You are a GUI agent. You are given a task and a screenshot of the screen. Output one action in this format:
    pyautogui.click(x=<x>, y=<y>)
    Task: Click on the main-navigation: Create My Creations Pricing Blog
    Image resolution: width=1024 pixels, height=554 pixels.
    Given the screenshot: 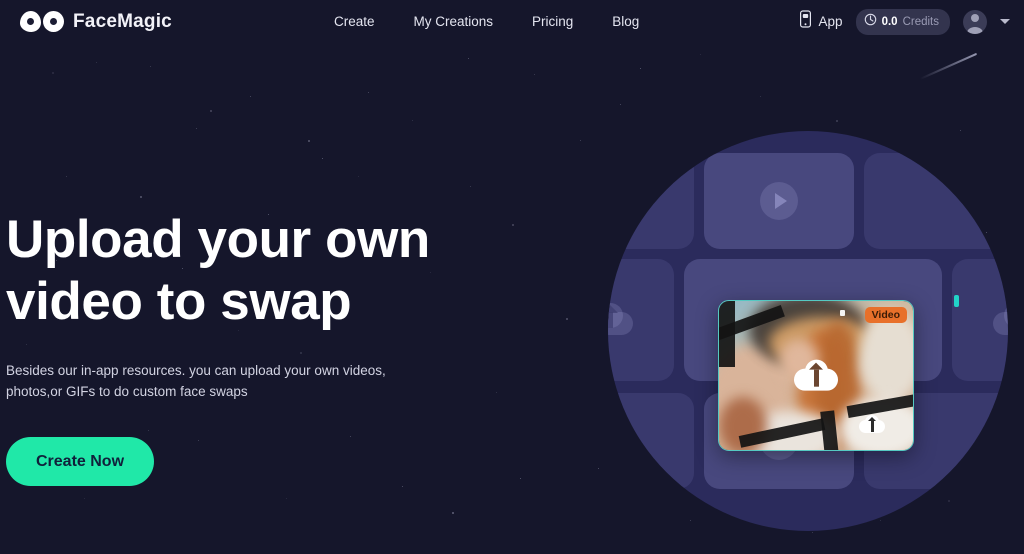 What is the action you would take?
    pyautogui.click(x=486, y=21)
    